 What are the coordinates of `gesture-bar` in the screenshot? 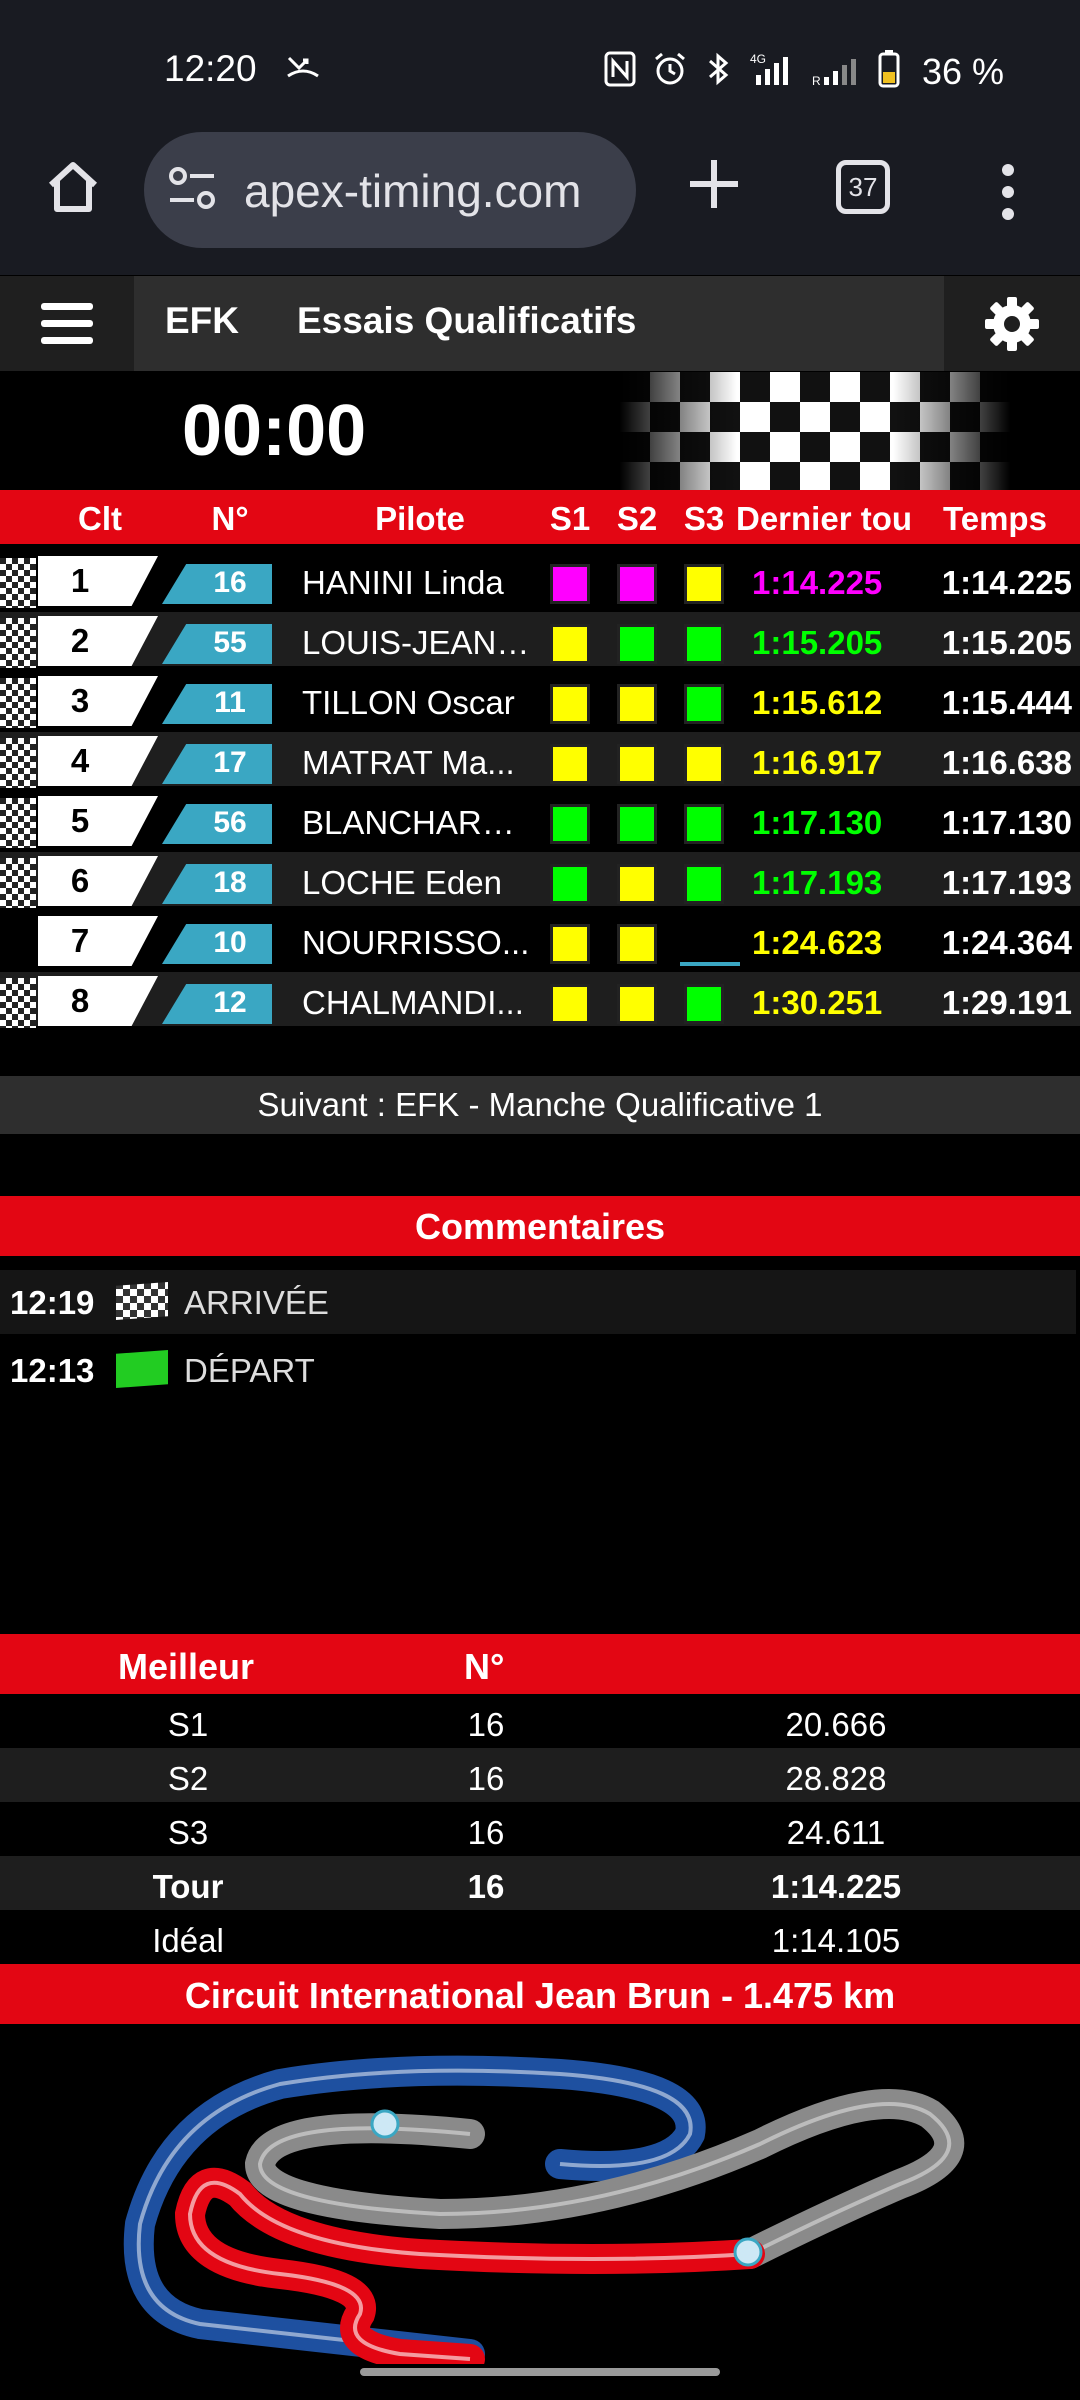 It's located at (540, 2372).